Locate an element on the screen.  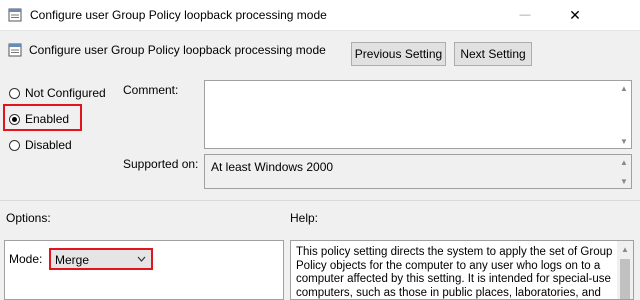
help-label: Help: is located at coordinates (304, 218).